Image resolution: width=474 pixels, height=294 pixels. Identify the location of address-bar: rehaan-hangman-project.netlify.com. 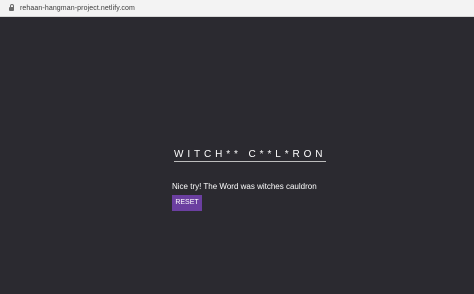
(237, 8).